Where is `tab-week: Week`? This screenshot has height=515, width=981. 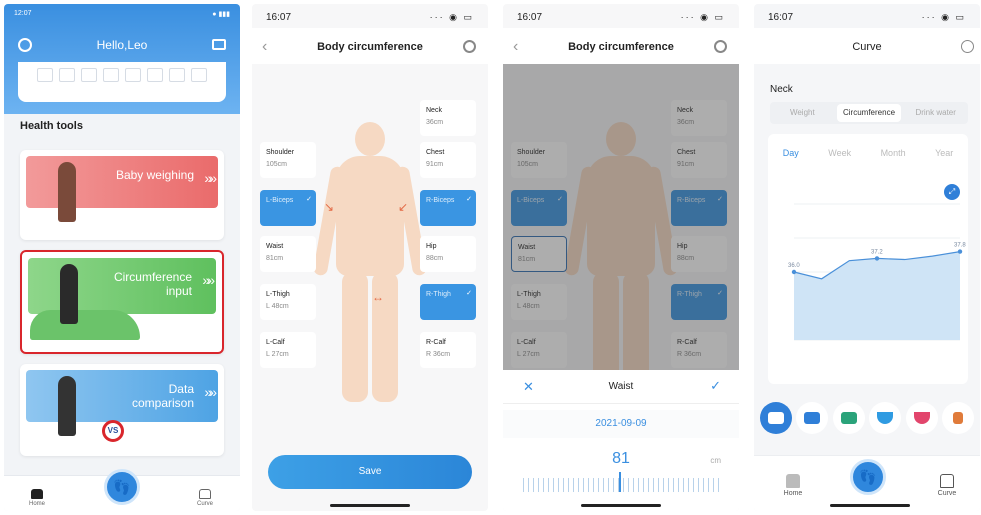 tab-week: Week is located at coordinates (839, 153).